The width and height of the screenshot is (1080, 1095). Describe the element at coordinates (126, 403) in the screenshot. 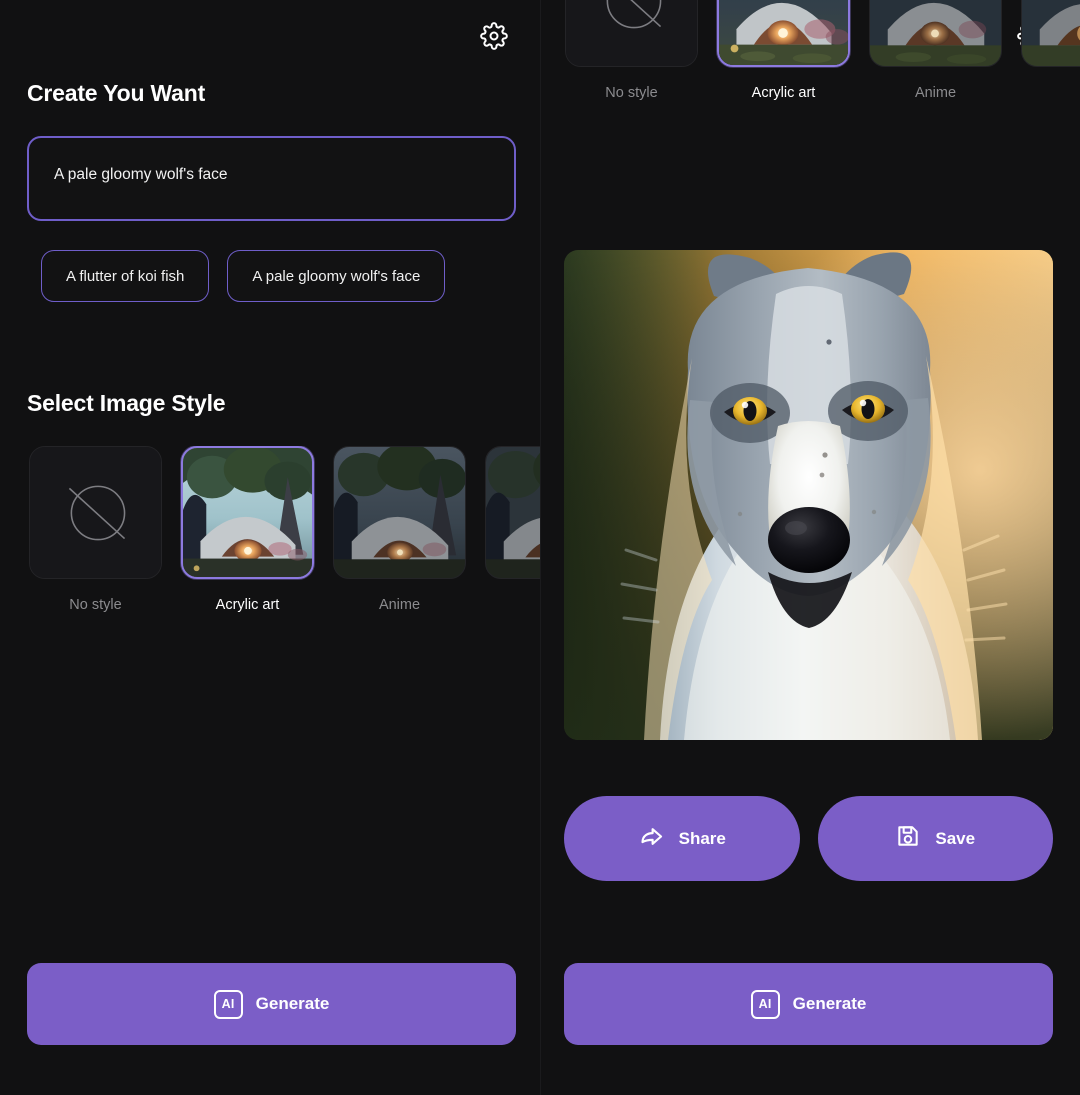

I see `page-title-style: Select Image Style` at that location.